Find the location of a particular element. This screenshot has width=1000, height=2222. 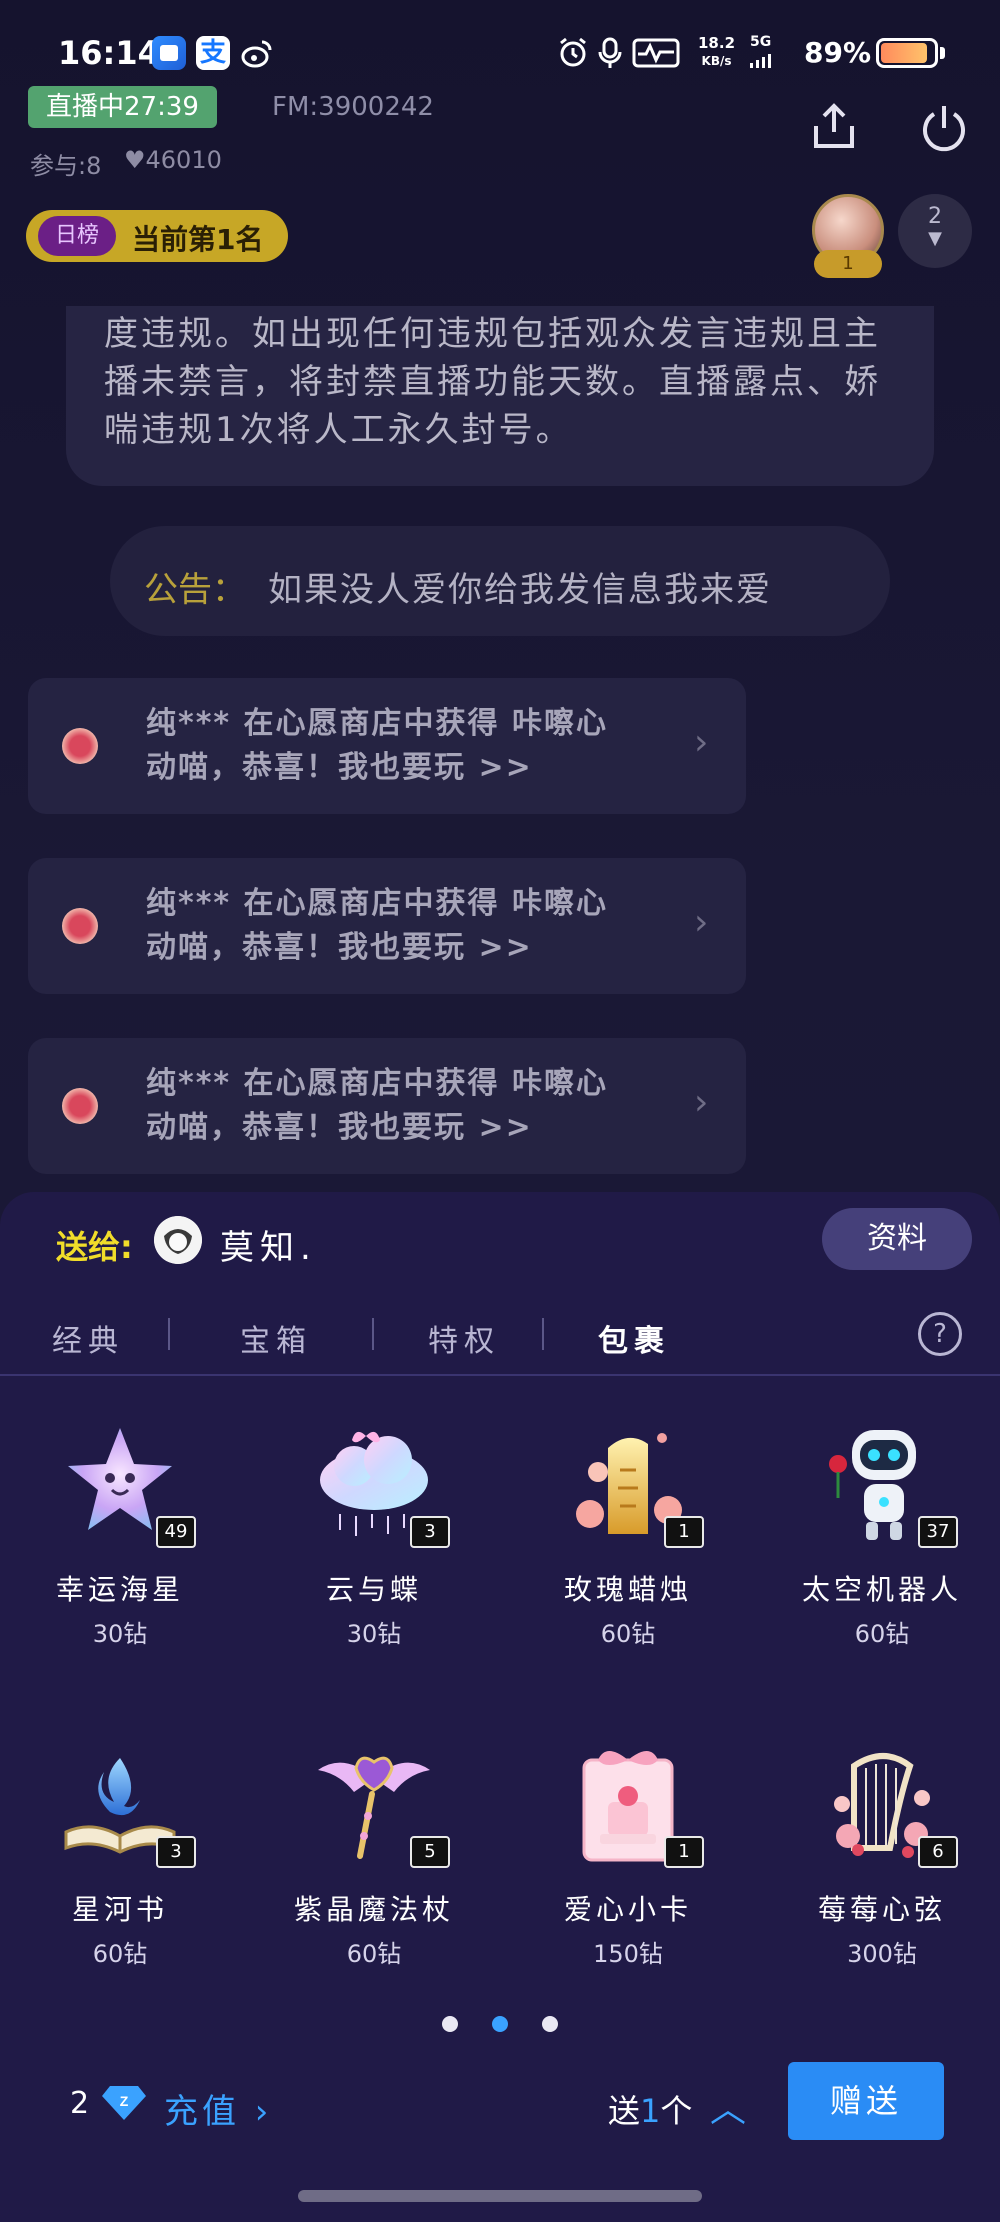

gift-price: 300钻 is located at coordinates (882, 1954).